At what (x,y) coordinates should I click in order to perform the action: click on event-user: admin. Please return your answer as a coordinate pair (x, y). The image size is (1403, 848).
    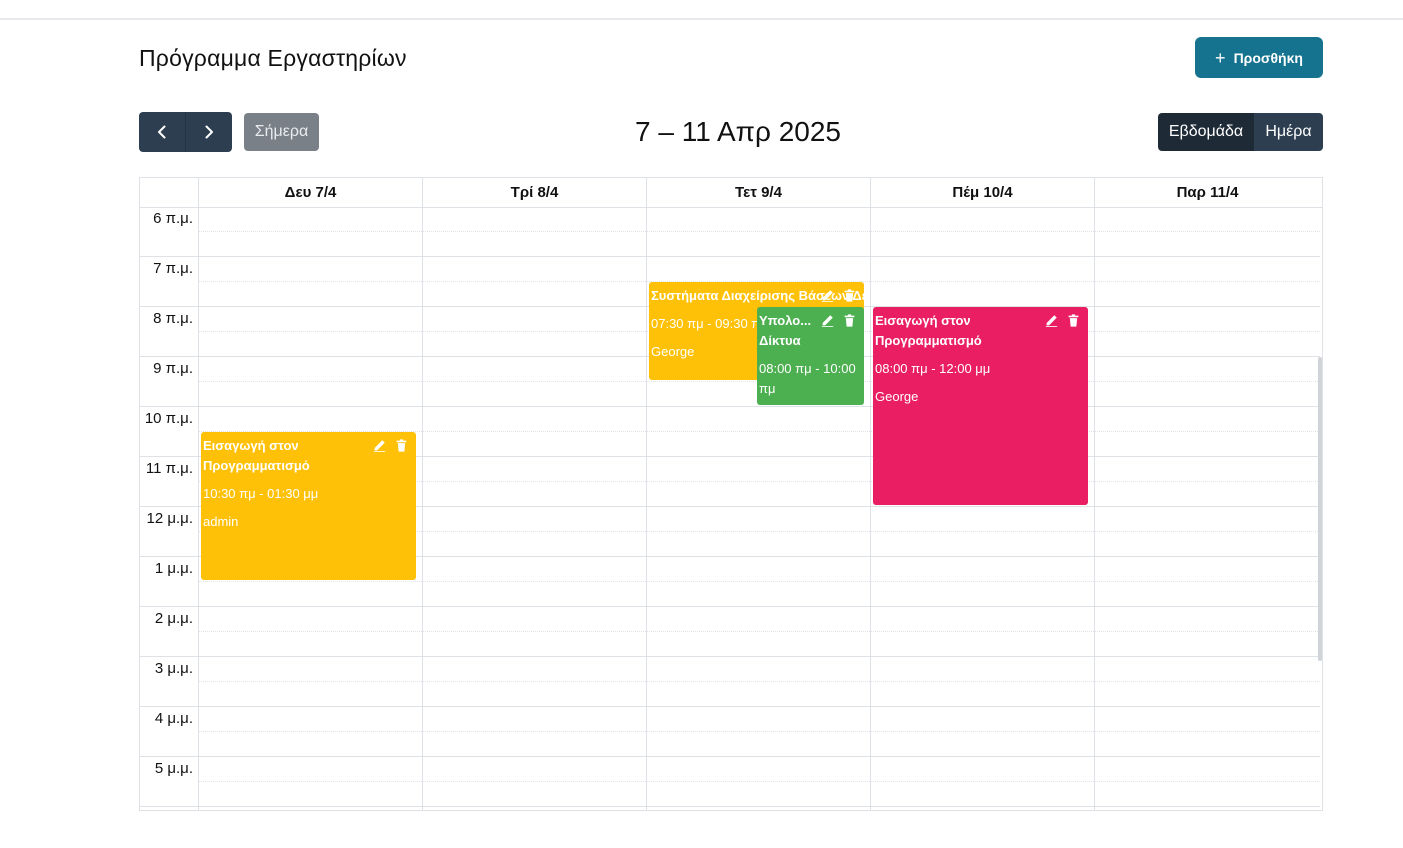
    Looking at the image, I should click on (221, 521).